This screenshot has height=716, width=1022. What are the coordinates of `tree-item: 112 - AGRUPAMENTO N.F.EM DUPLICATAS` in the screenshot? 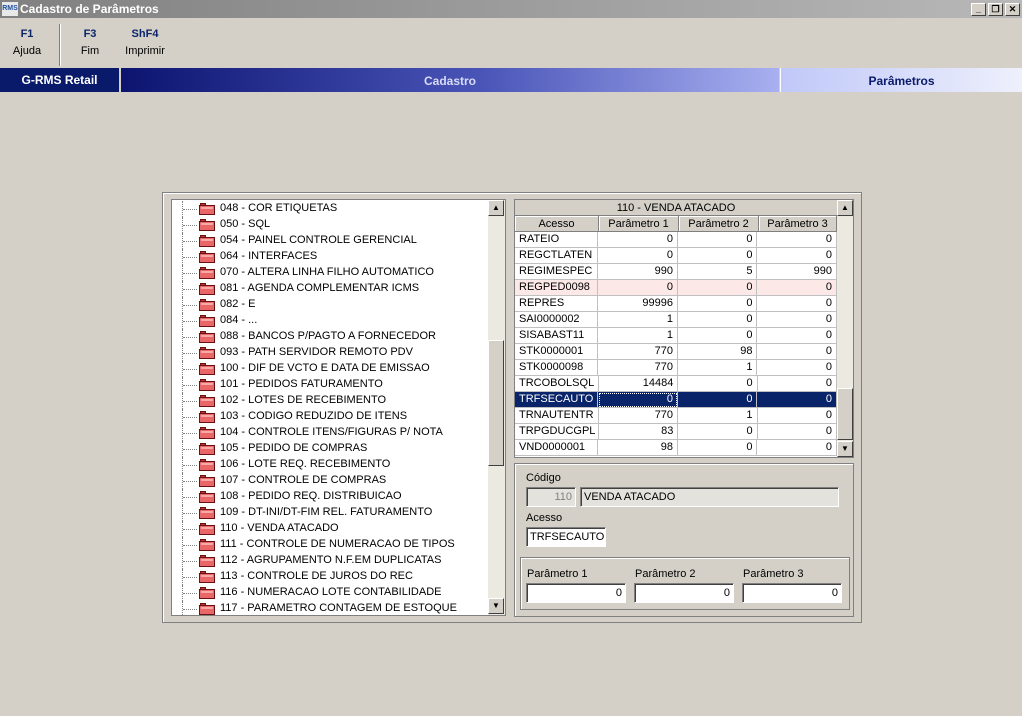 It's located at (330, 561).